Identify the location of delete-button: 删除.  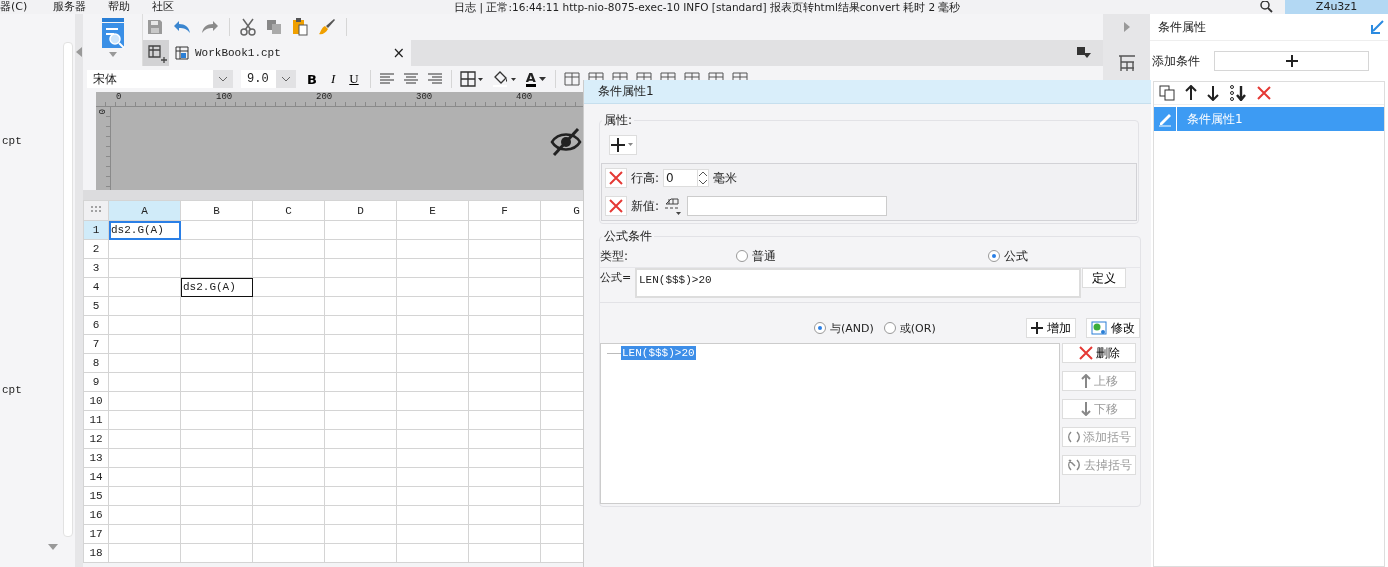
(1099, 353).